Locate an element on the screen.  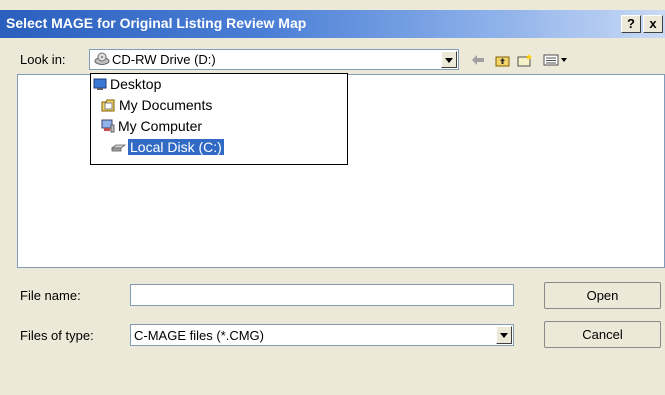
cd-drive-icon is located at coordinates (102, 58).